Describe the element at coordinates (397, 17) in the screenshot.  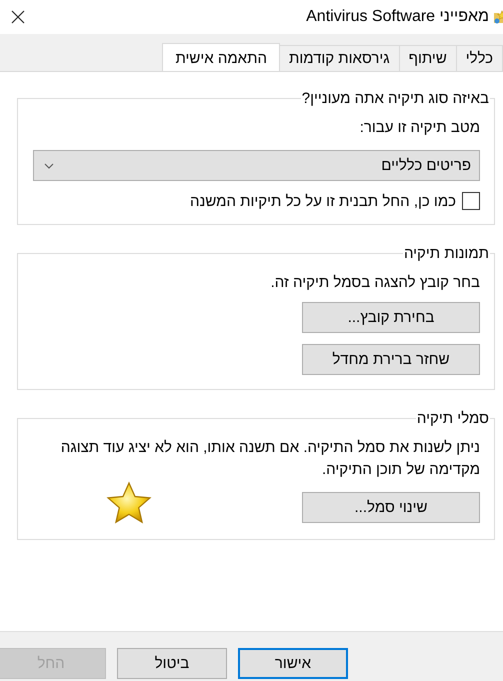
I see `window-title: מאפייני Antivirus Software` at that location.